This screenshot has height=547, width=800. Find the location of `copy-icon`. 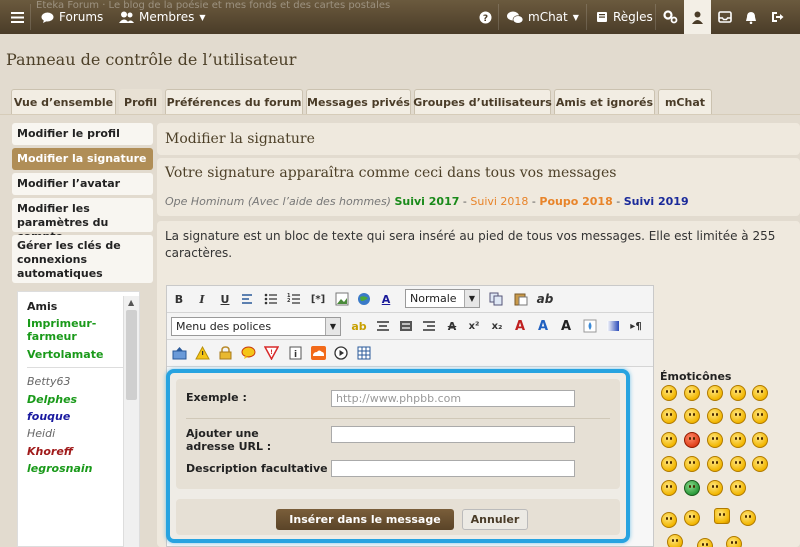

copy-icon is located at coordinates (496, 299).